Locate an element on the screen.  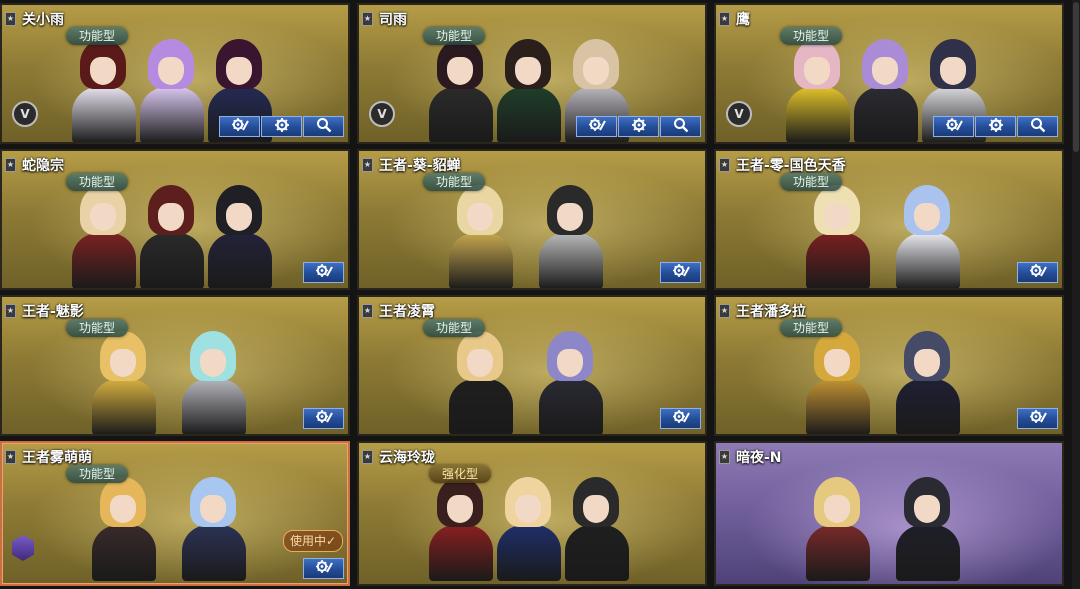
skin-card: ★ 鹰 功能型 V is located at coordinates (889, 73).